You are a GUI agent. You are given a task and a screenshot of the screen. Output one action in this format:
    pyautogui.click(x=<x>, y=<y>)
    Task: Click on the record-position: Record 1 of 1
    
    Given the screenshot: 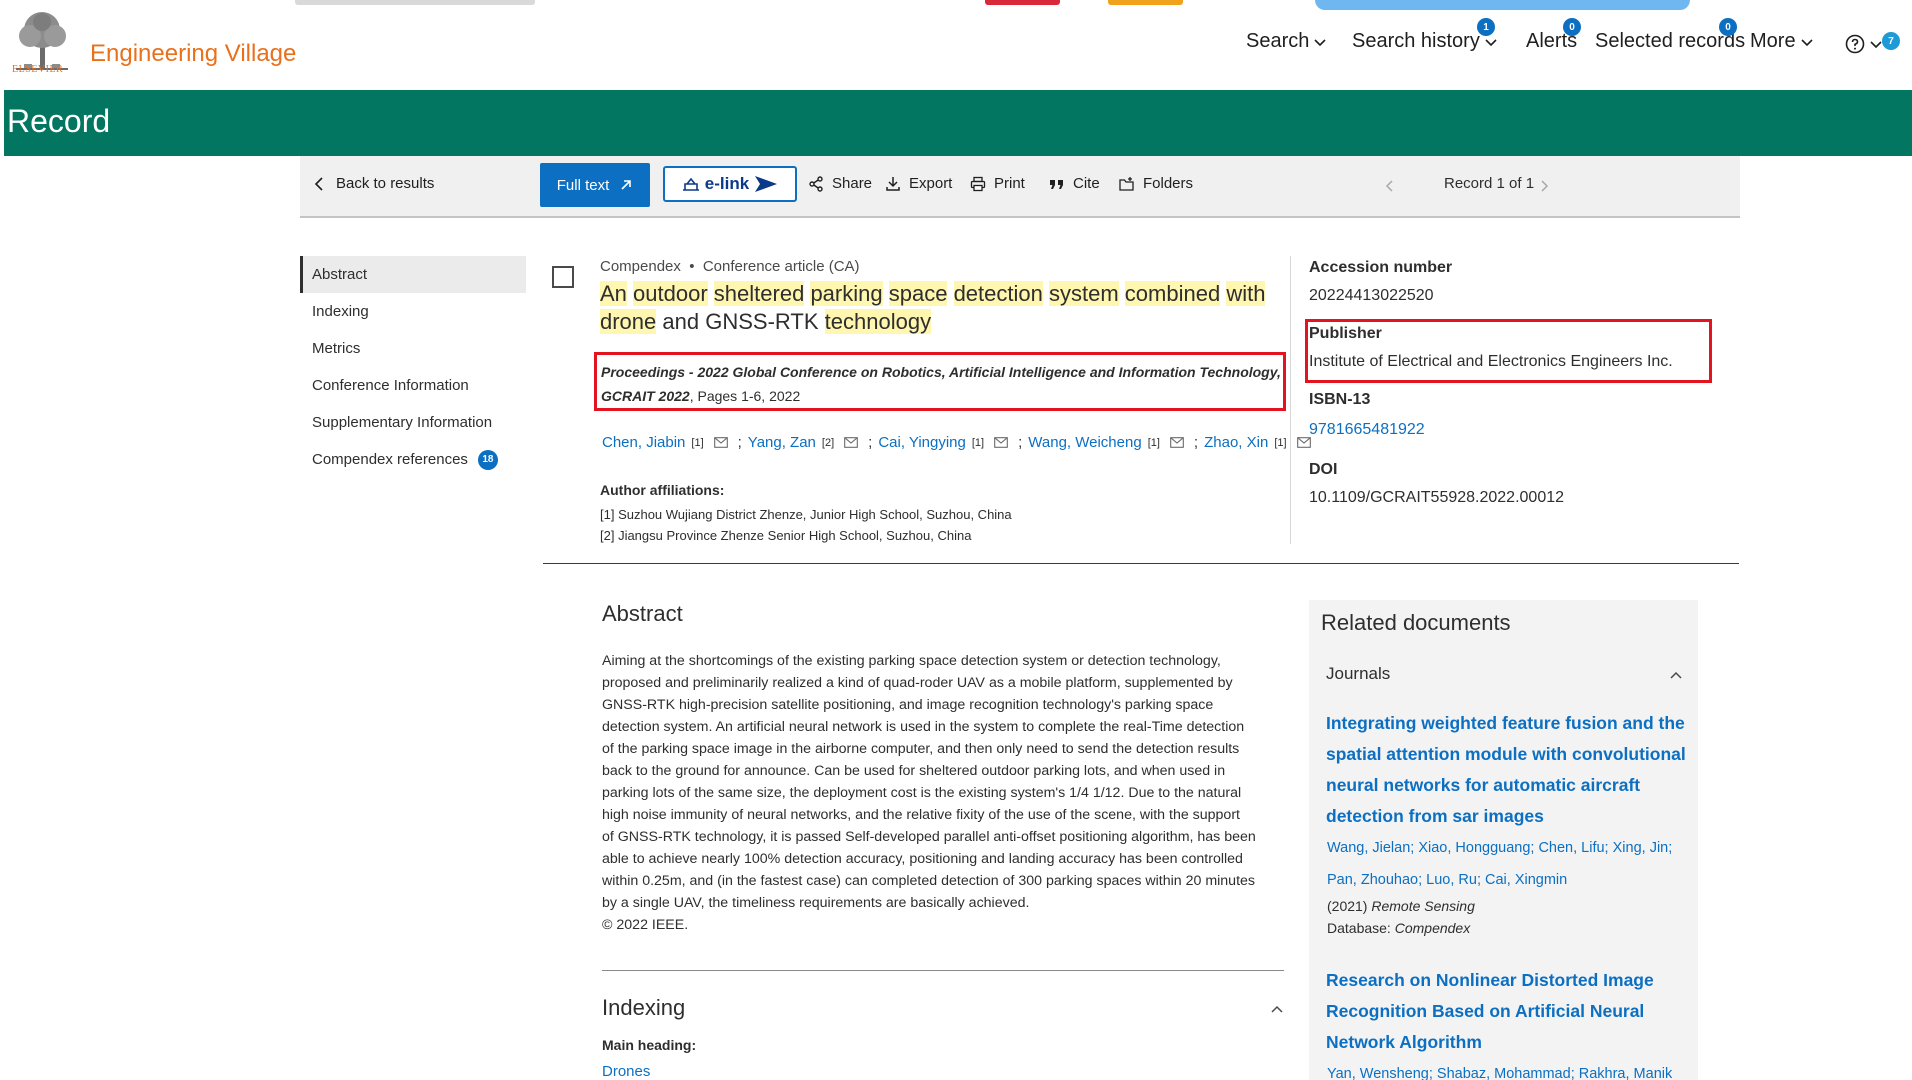 What is the action you would take?
    pyautogui.click(x=1489, y=183)
    